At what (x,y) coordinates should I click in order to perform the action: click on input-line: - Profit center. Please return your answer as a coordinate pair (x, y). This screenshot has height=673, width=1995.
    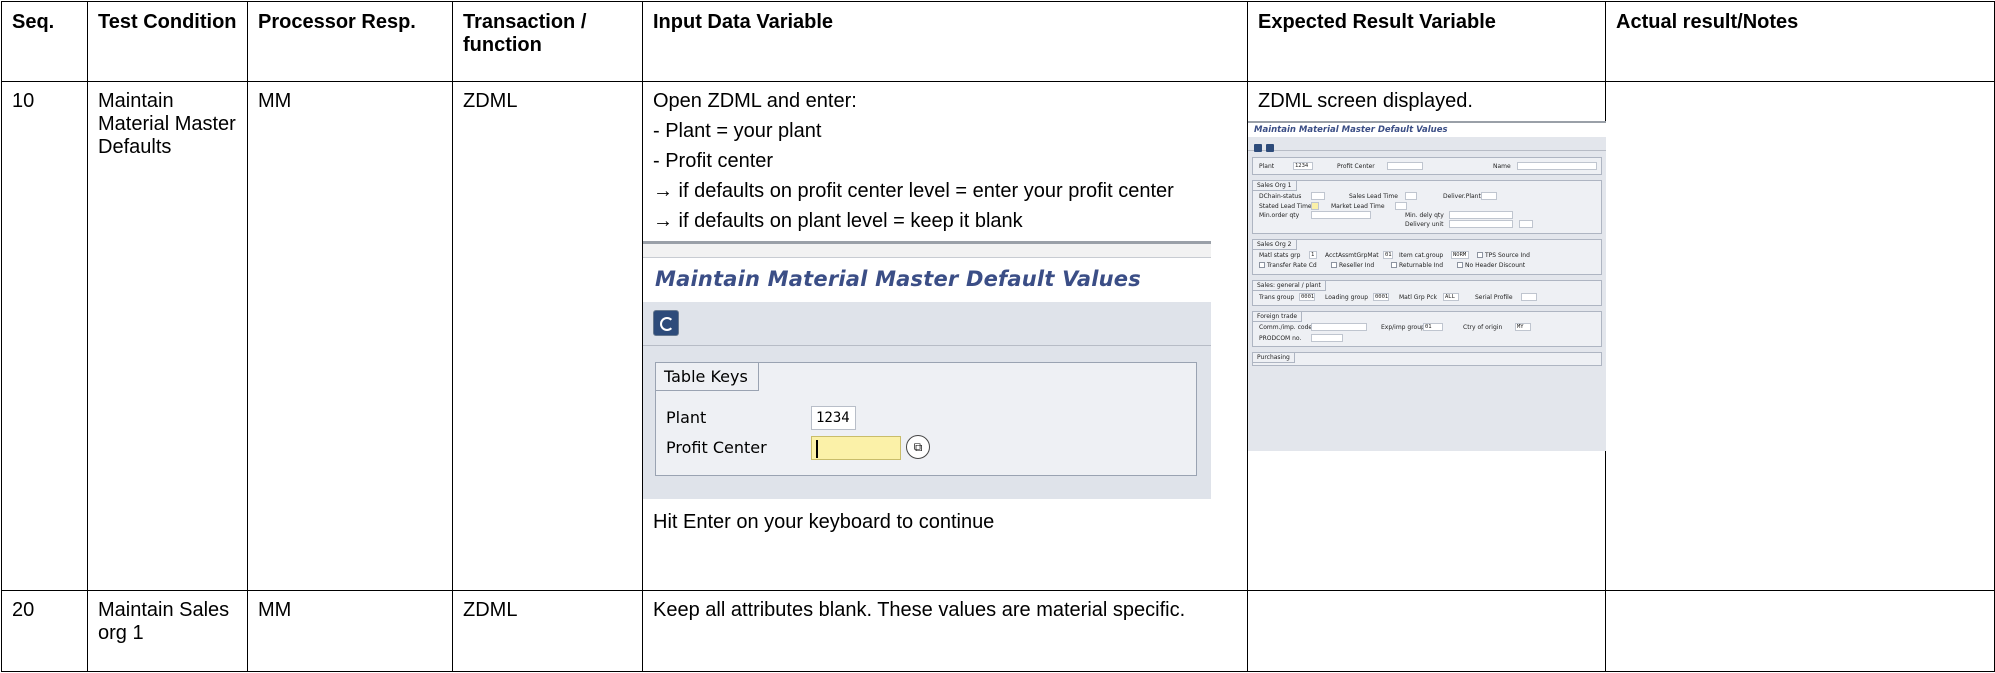
    Looking at the image, I should click on (713, 161).